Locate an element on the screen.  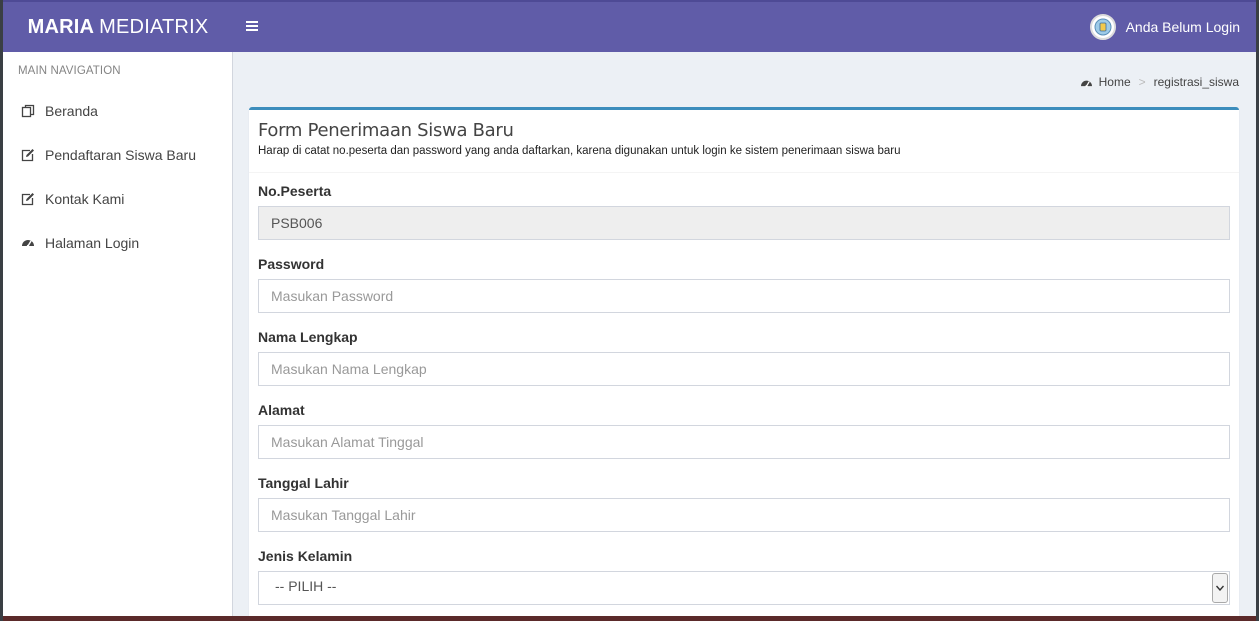
sidebar-item-label: Beranda is located at coordinates (71, 111).